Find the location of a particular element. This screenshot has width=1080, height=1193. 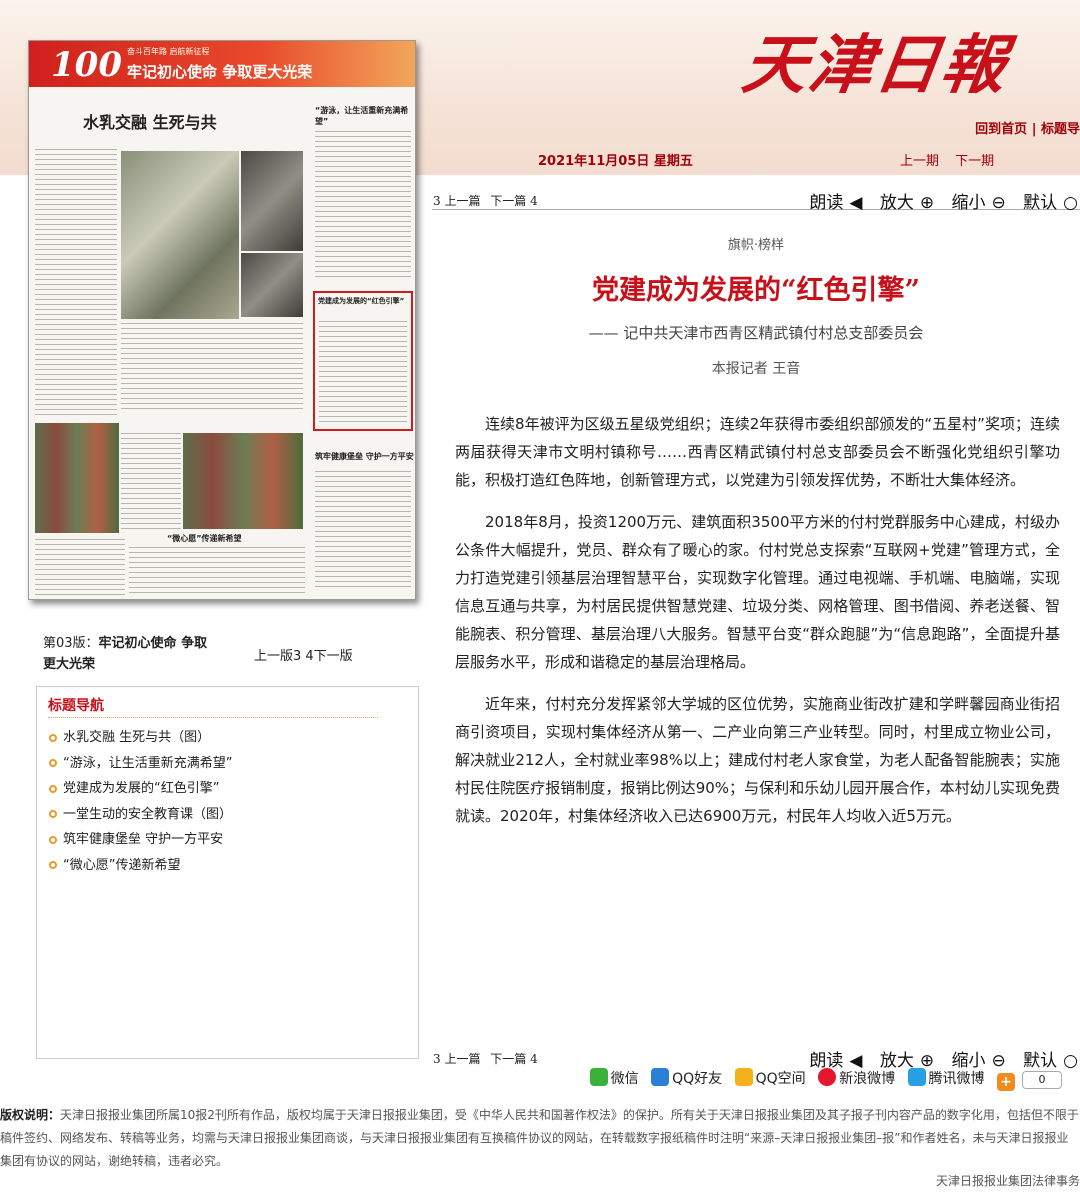

title-nav-link: 标题导 is located at coordinates (1060, 129).